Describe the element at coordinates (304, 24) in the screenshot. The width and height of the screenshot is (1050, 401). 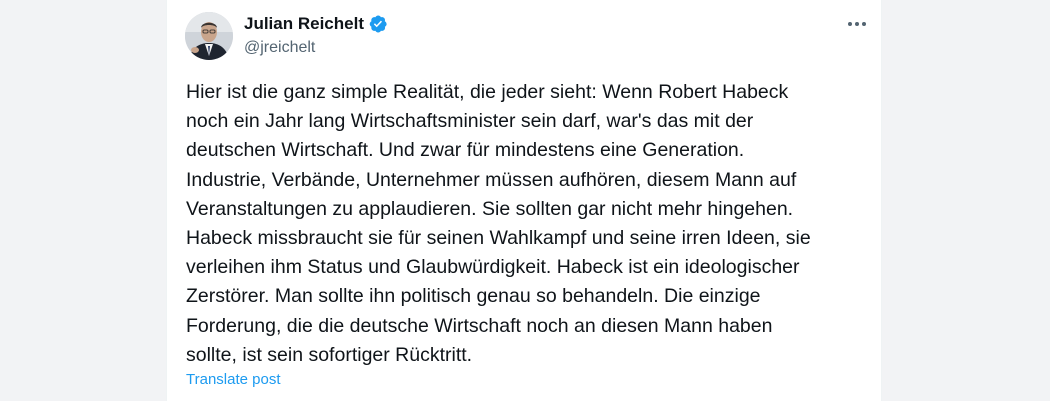
I see `author-name: Julian Reichelt` at that location.